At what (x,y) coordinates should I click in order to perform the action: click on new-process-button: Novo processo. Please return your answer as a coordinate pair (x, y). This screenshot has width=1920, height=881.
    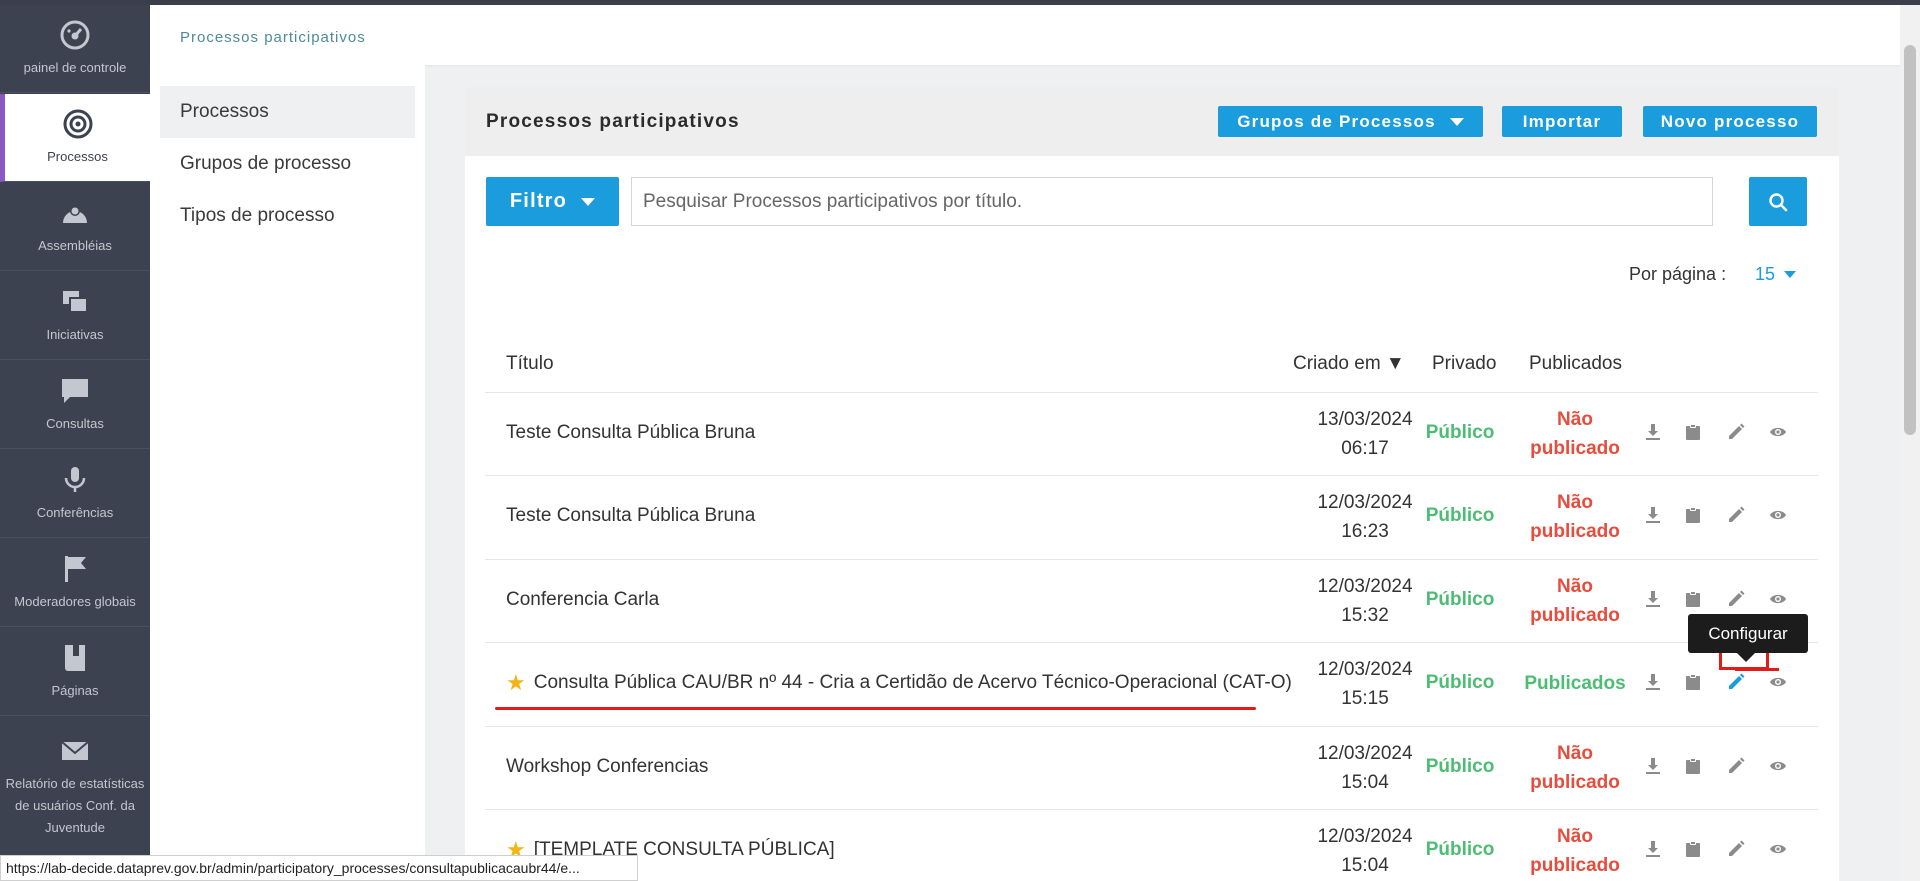
    Looking at the image, I should click on (1730, 121).